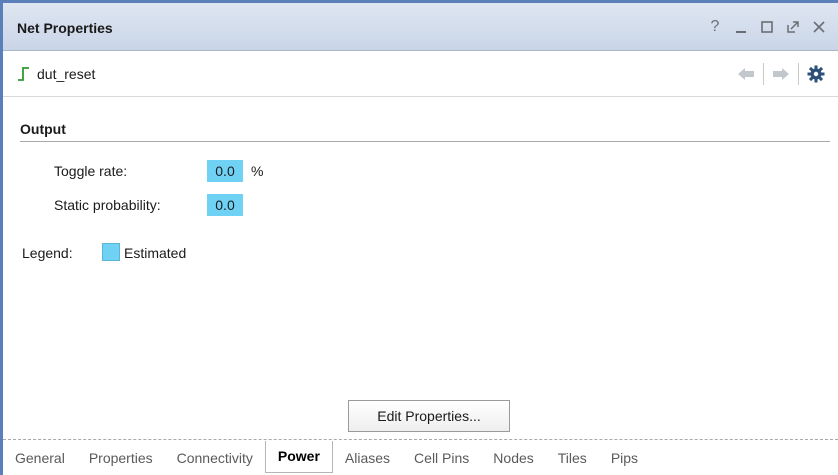 The image size is (838, 475). What do you see at coordinates (121, 458) in the screenshot?
I see `tab-properties: Properties` at bounding box center [121, 458].